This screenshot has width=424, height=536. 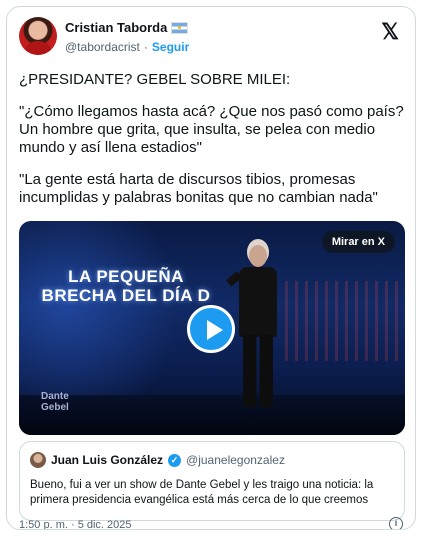 What do you see at coordinates (175, 460) in the screenshot?
I see `verified-badge-icon: ✓` at bounding box center [175, 460].